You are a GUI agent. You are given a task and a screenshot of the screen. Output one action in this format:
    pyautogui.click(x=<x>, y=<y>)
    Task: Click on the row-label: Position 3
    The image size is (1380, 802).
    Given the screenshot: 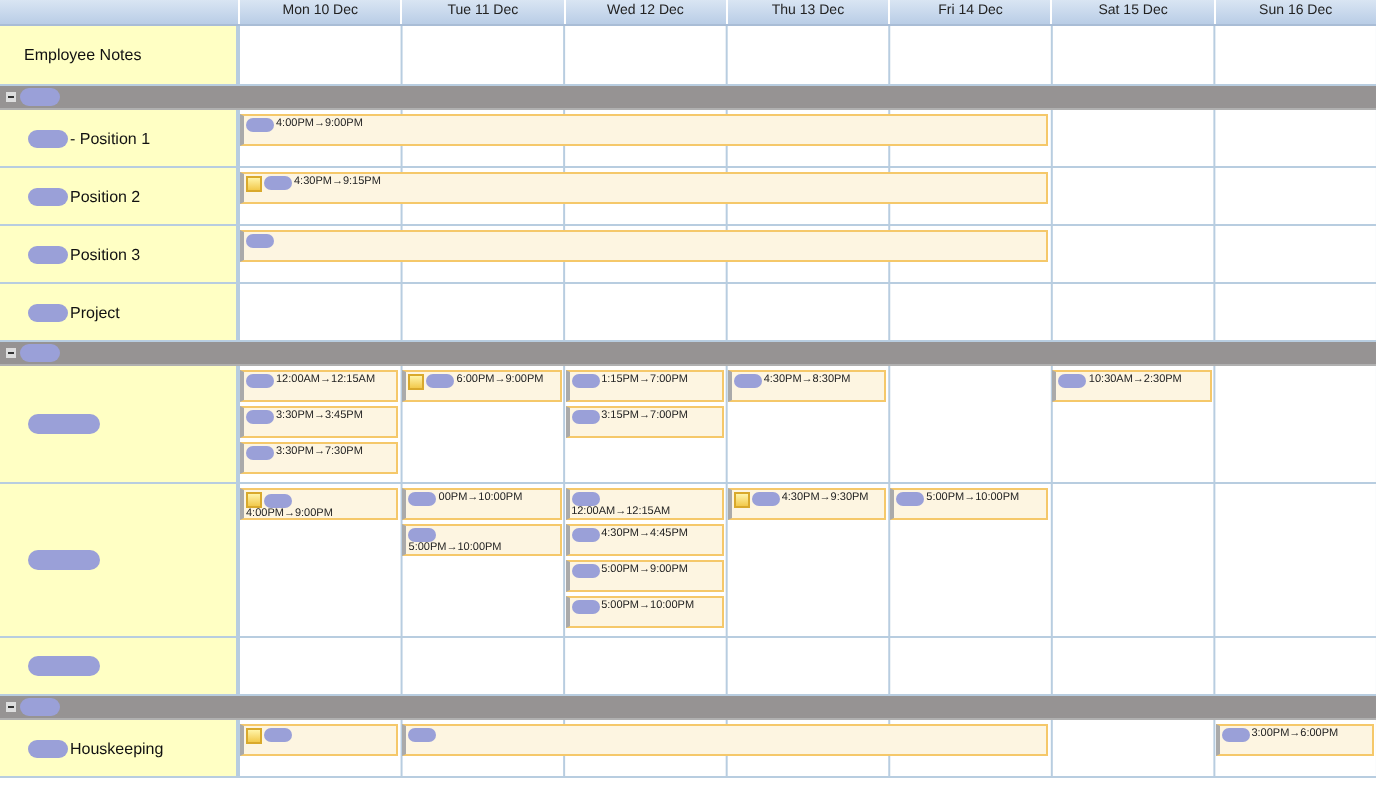 What is the action you would take?
    pyautogui.click(x=105, y=254)
    